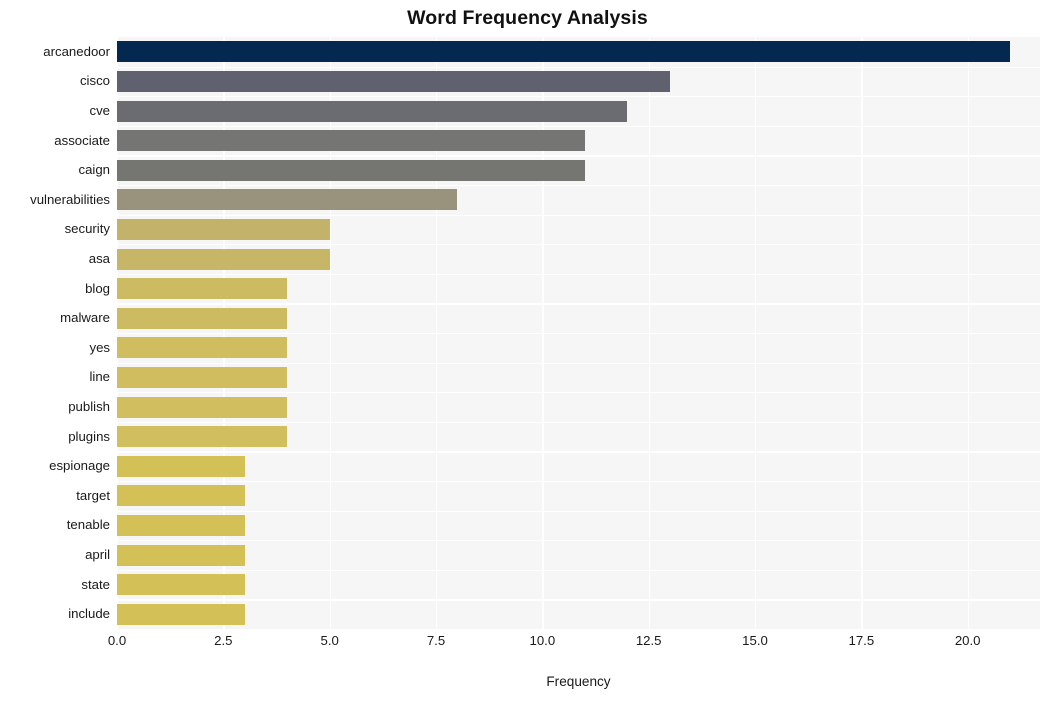 The height and width of the screenshot is (701, 1055). I want to click on y-tick-label: include, so click(89, 614).